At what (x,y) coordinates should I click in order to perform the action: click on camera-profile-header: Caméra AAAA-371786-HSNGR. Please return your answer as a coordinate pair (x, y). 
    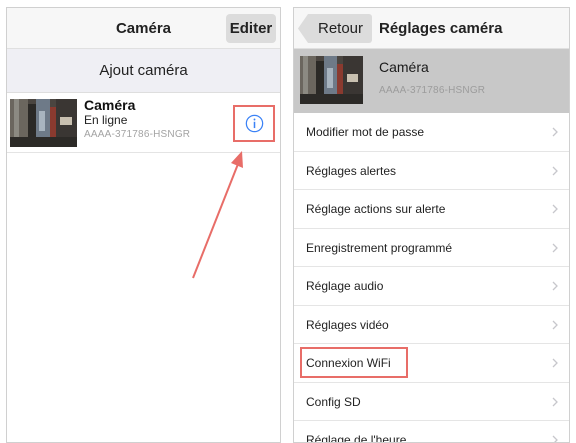
    Looking at the image, I should click on (431, 81).